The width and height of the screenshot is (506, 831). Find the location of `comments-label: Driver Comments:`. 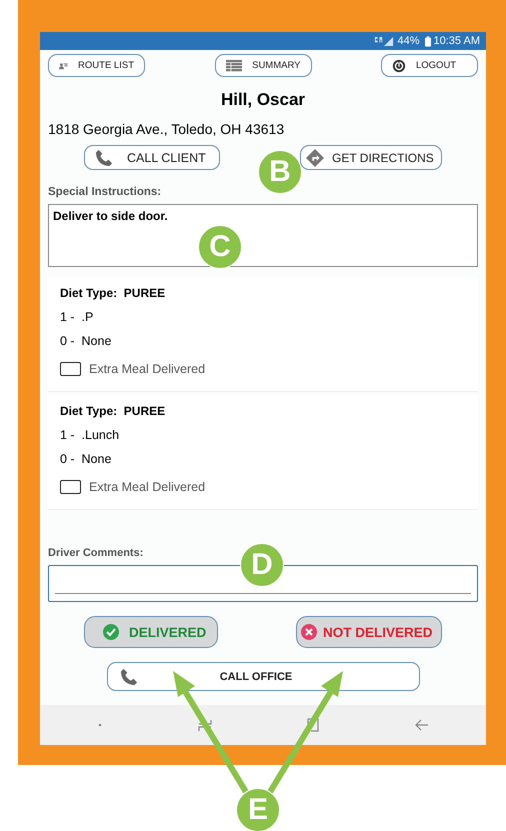

comments-label: Driver Comments: is located at coordinates (96, 553).